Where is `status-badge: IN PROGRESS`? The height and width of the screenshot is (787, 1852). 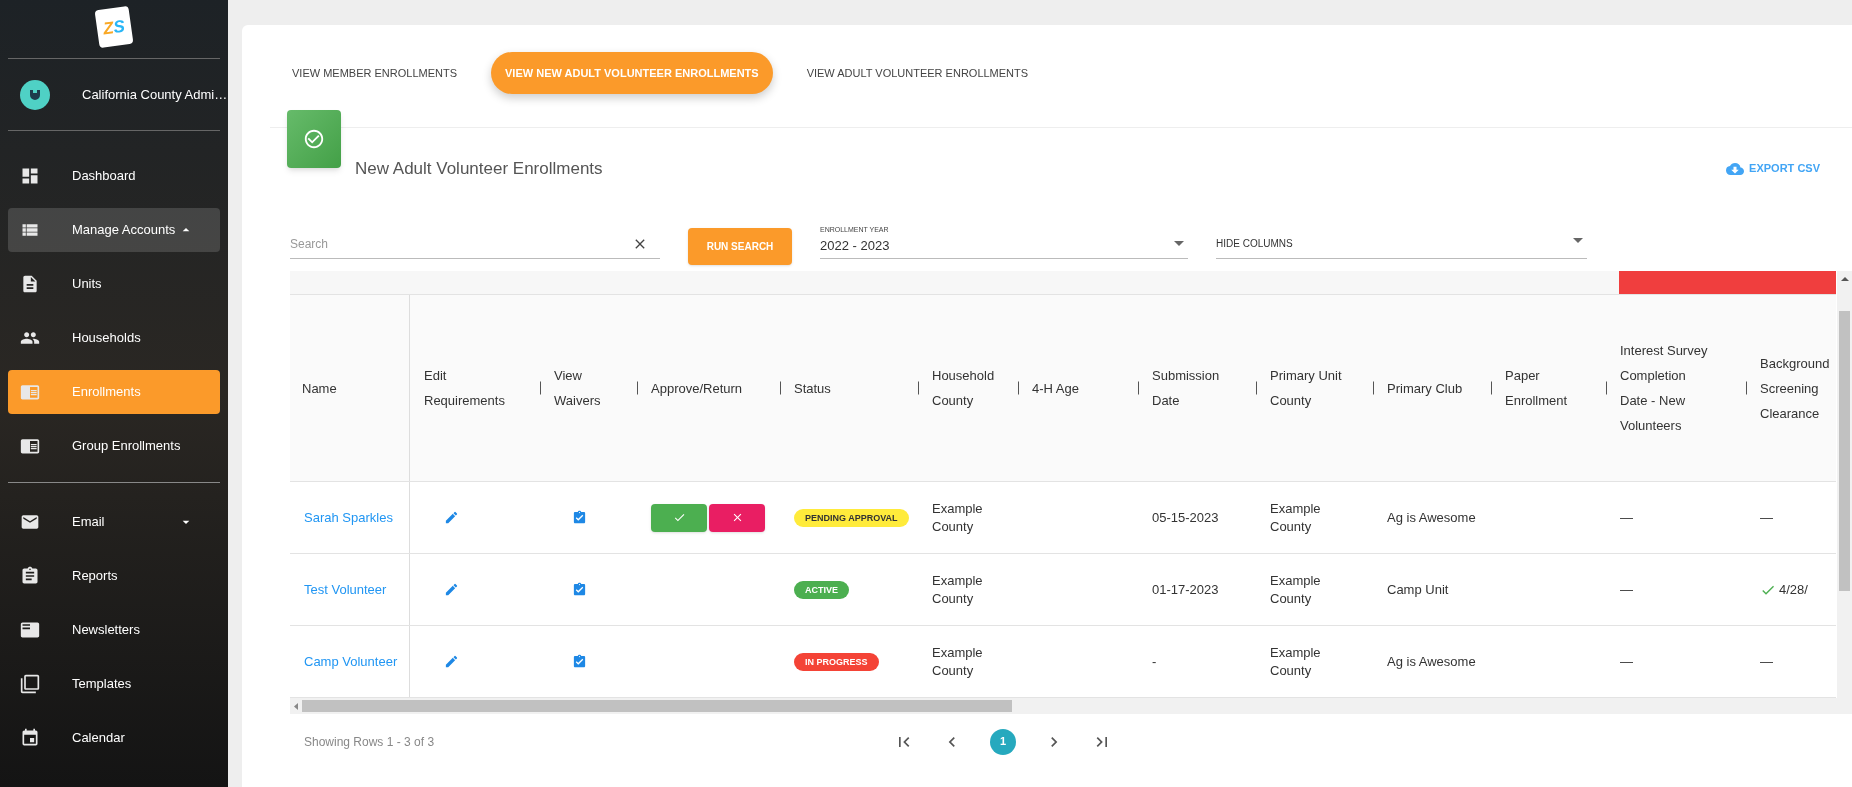 status-badge: IN PROGRESS is located at coordinates (836, 661).